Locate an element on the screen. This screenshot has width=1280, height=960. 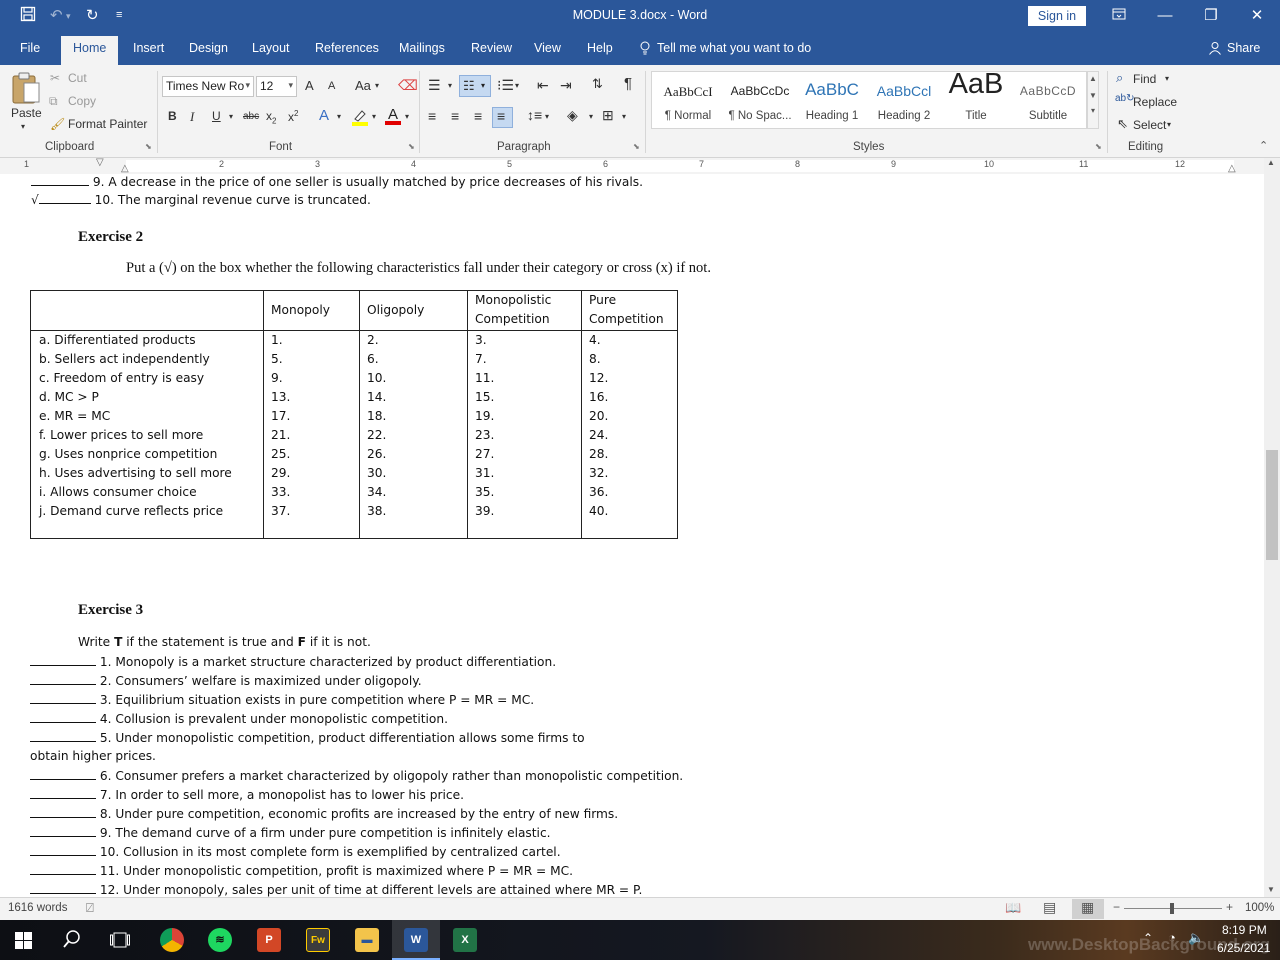
print-layout-icon: ▤ is located at coordinates (1049, 907).